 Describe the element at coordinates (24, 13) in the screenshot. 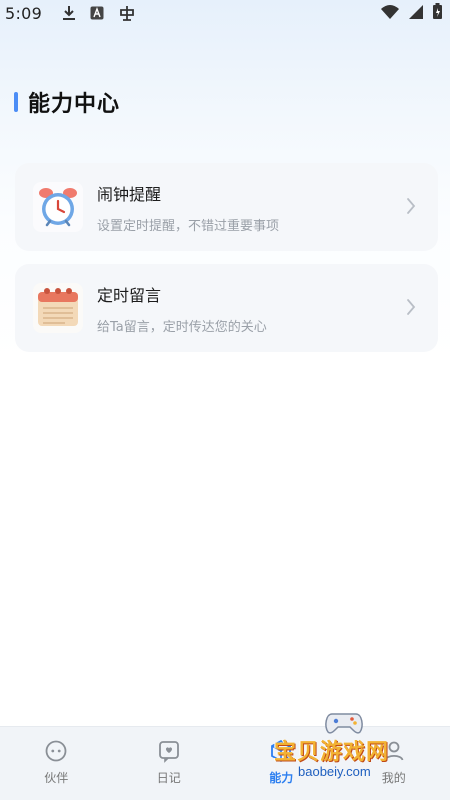

I see `status-time: 5:09` at that location.